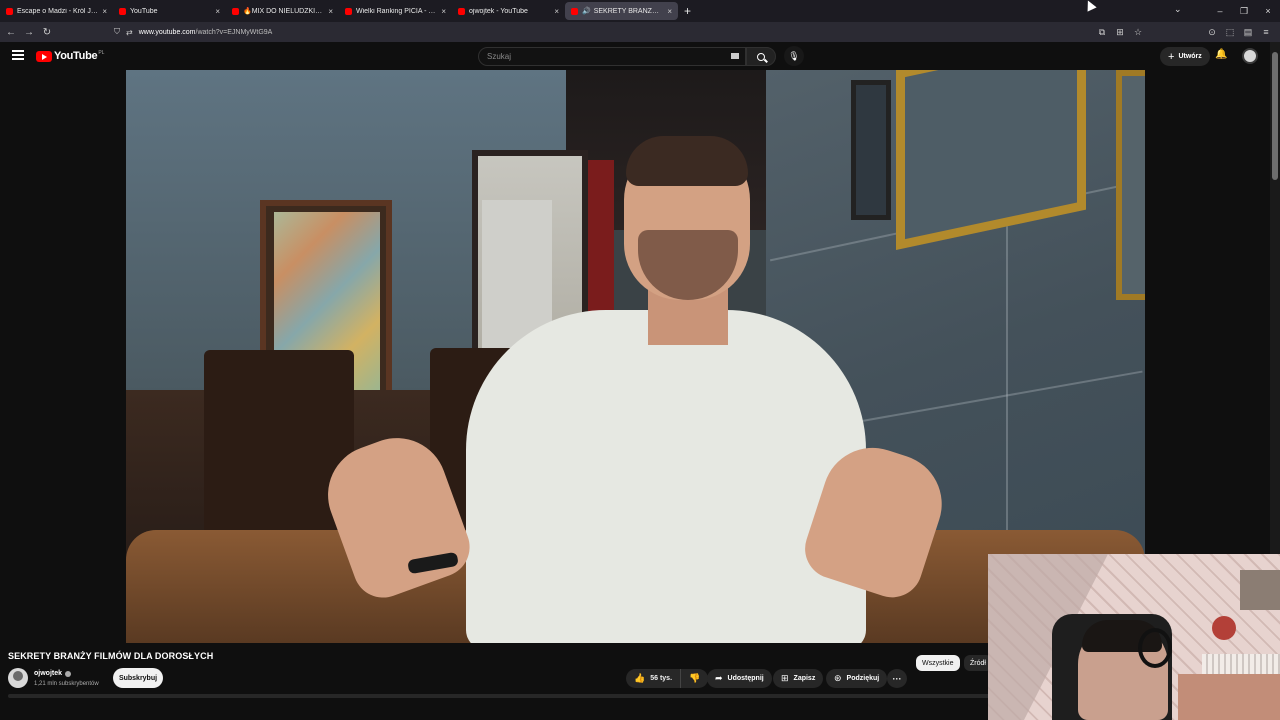  Describe the element at coordinates (628, 11) in the screenshot. I see `tab-label: SEKRETY BRANŻY FILMÓW` at that location.